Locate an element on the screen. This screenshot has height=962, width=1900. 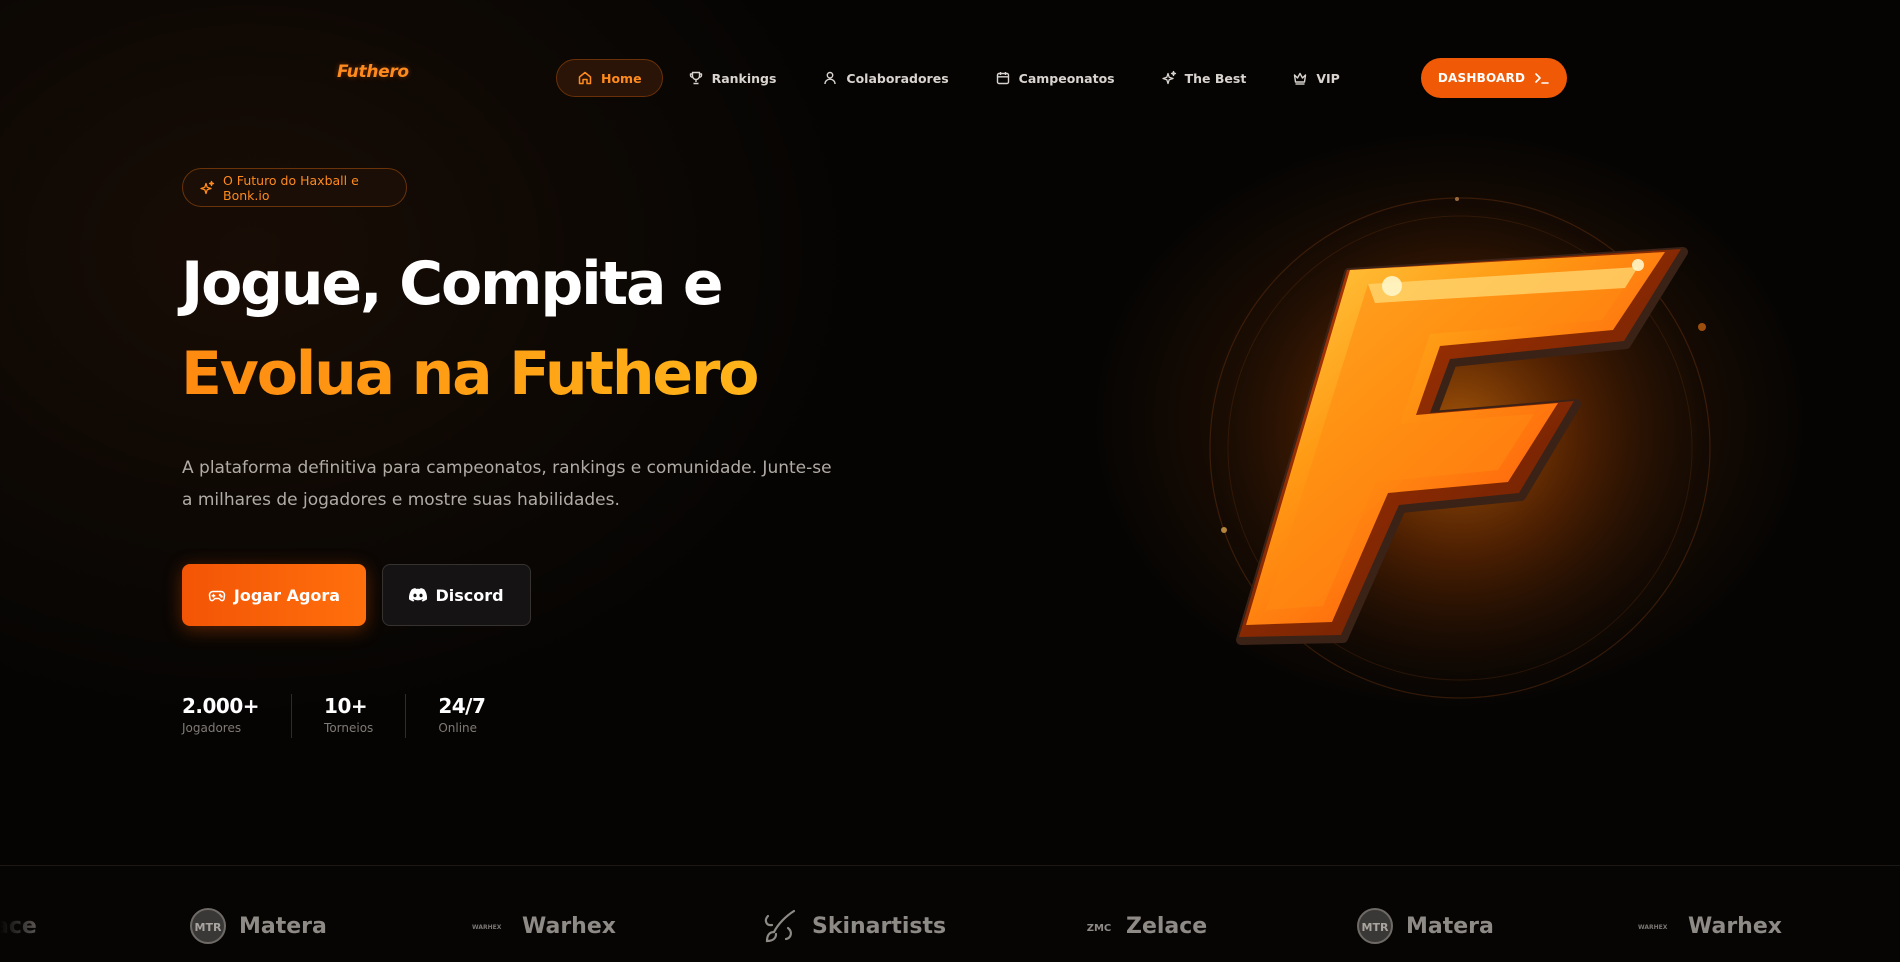
nav-item-vip: VIP is located at coordinates (1316, 78).